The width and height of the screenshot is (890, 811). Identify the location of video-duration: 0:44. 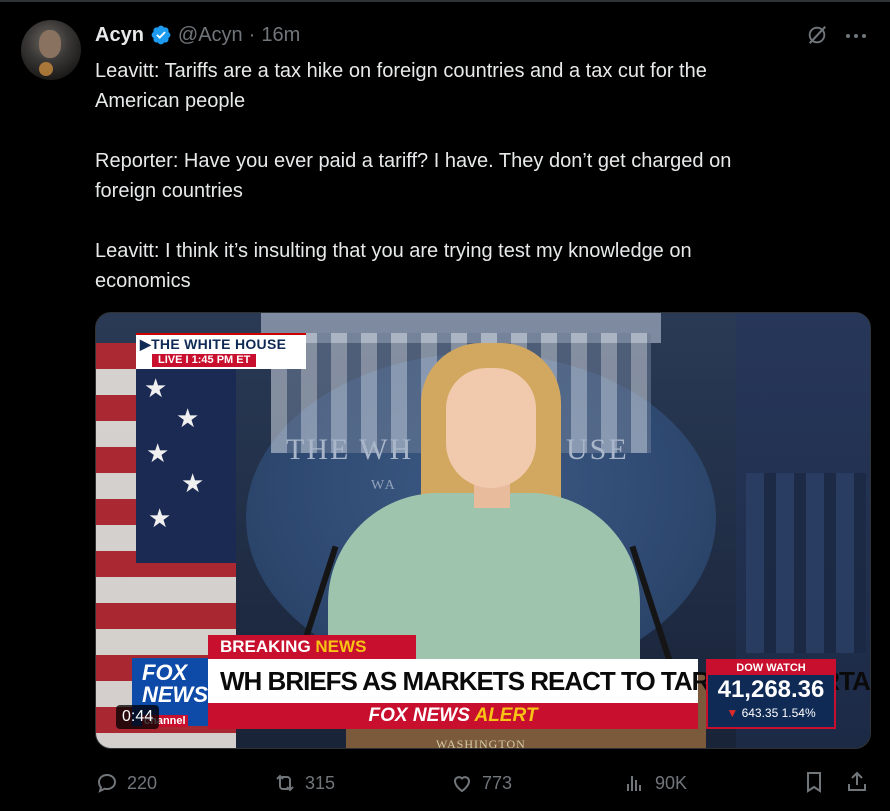
(138, 717).